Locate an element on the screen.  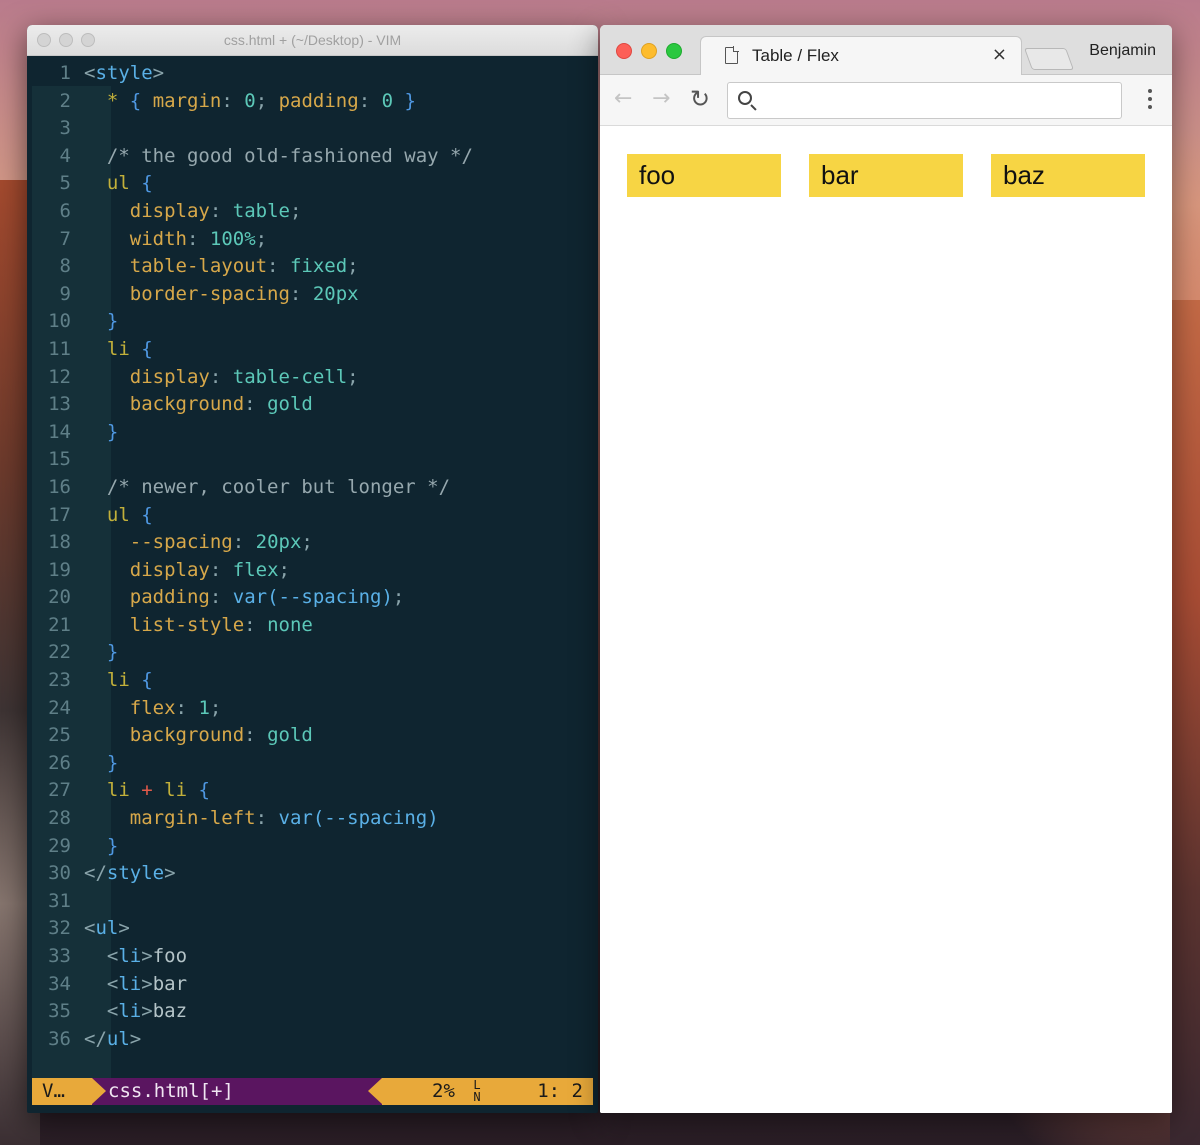
code-text: /* newer, cooler but longer */ is located at coordinates (267, 488).